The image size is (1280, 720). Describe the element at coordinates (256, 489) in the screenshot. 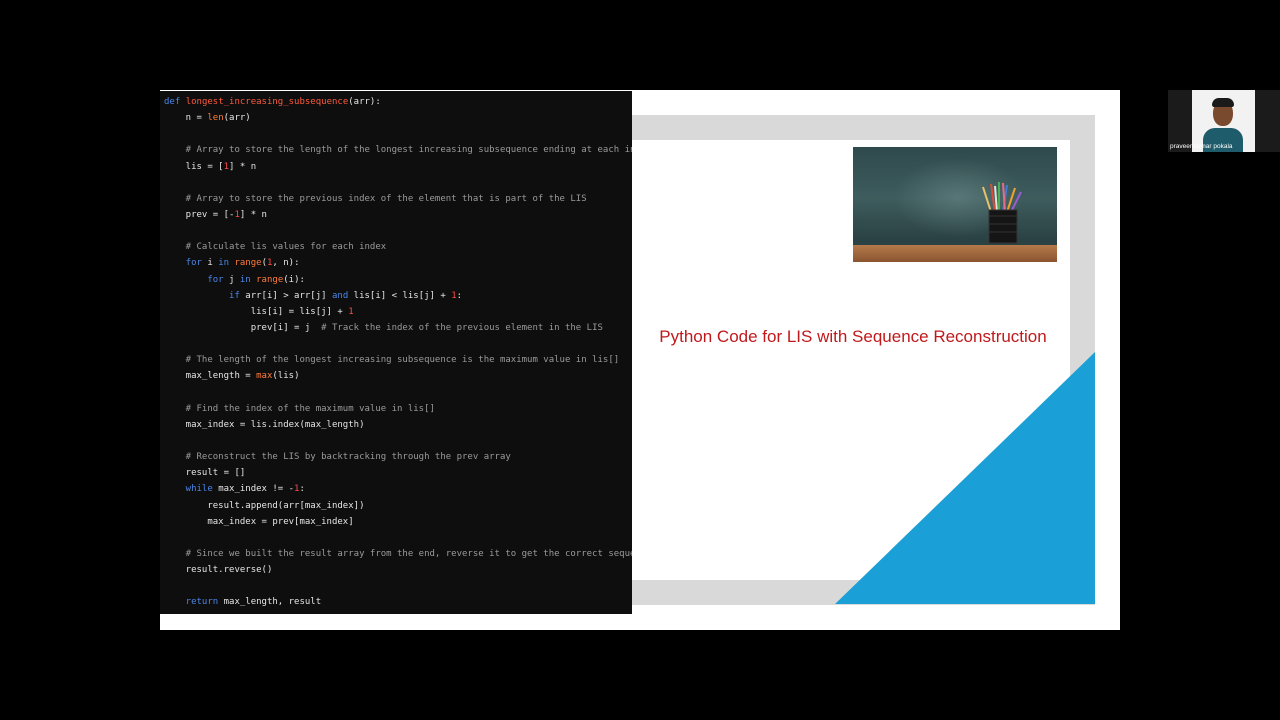

I see `code-token: max_index != -` at that location.